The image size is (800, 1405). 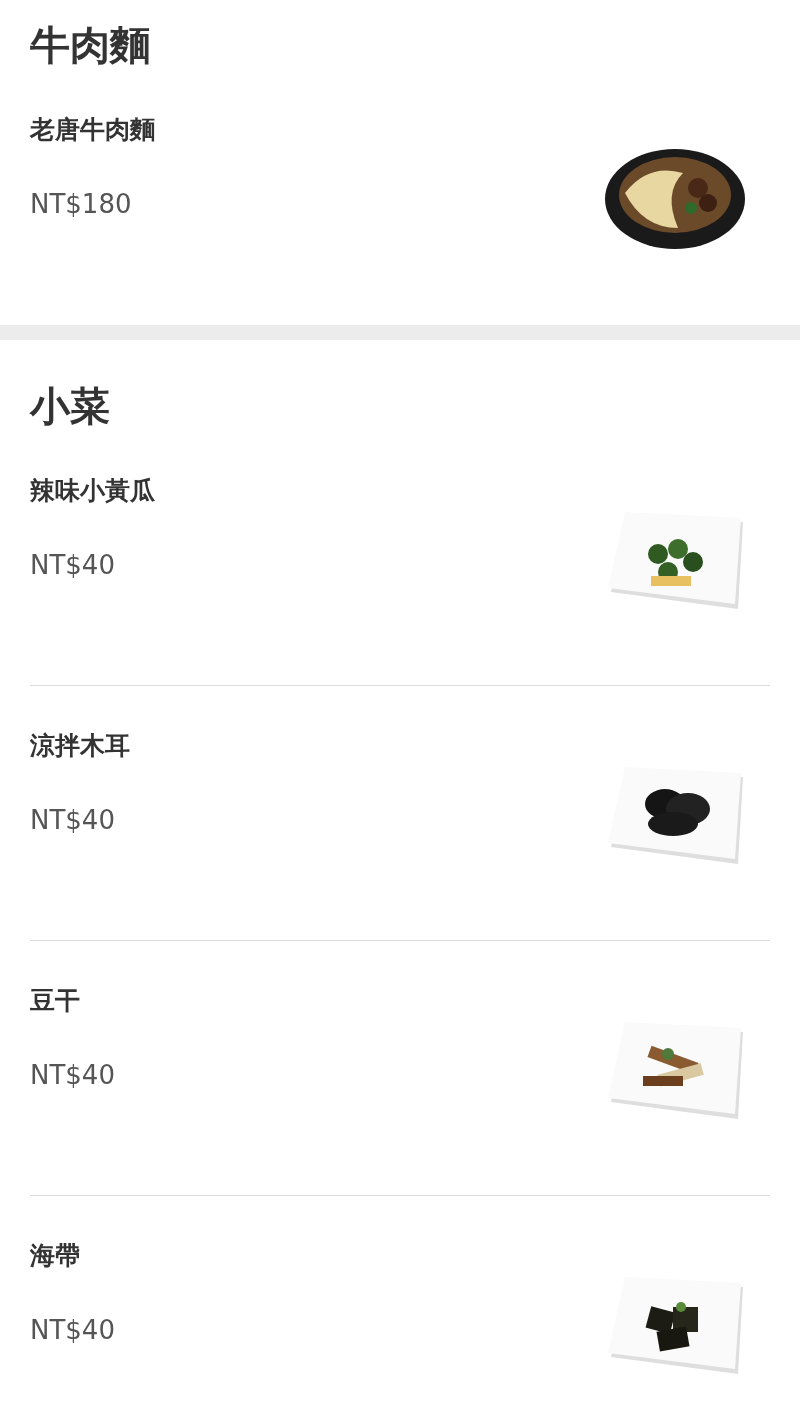 I want to click on dish-name: 海帶, so click(x=55, y=1256).